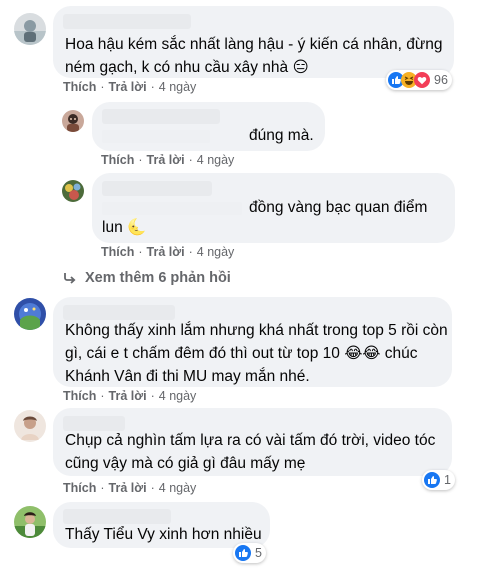 The image size is (498, 571). I want to click on reply-bubble: đồng vàng bạc quan điểm lun 🌜, so click(273, 208).